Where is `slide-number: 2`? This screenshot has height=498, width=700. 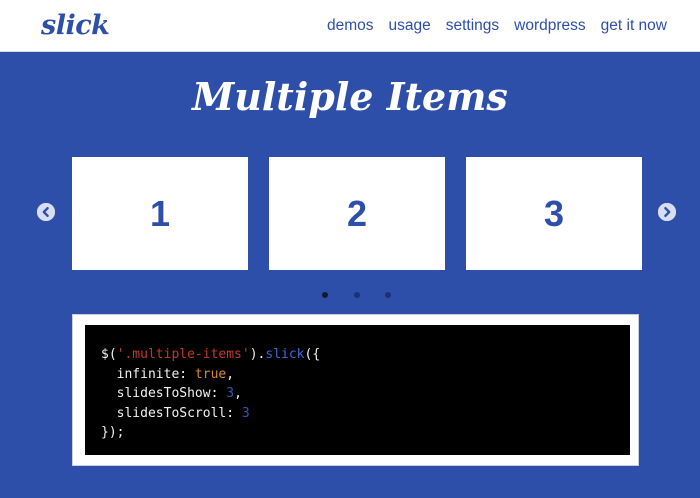
slide-number: 2 is located at coordinates (357, 213).